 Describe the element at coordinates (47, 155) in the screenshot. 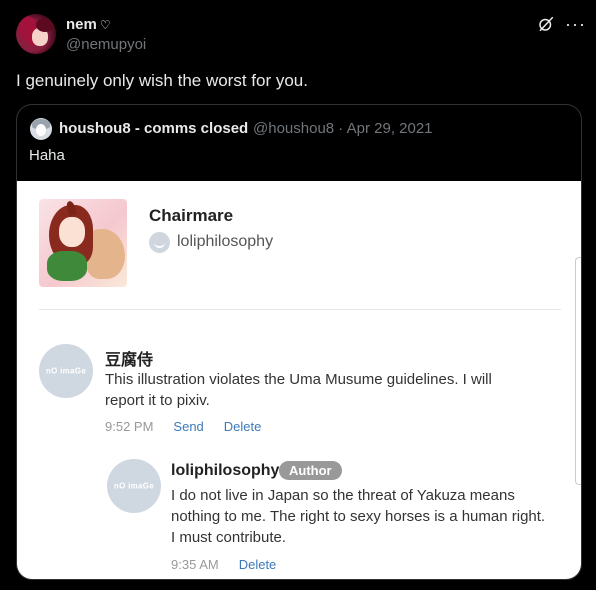

I see `quoted-text: Haha` at that location.